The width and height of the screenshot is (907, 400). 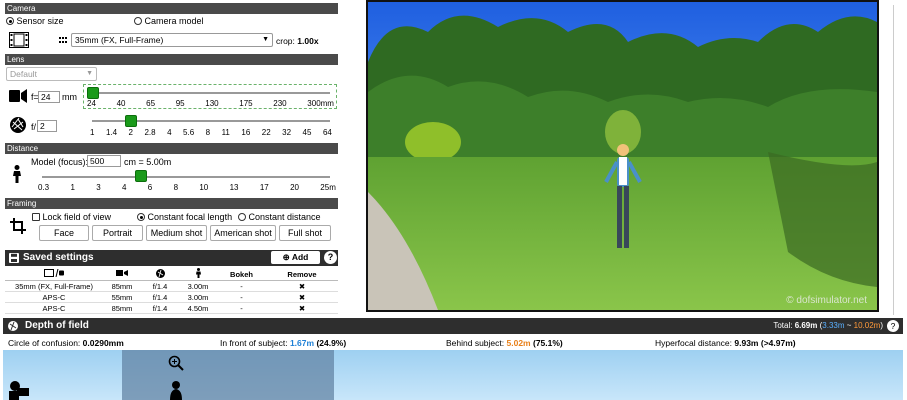 What do you see at coordinates (171, 59) in the screenshot?
I see `lens-section-header: Lens` at bounding box center [171, 59].